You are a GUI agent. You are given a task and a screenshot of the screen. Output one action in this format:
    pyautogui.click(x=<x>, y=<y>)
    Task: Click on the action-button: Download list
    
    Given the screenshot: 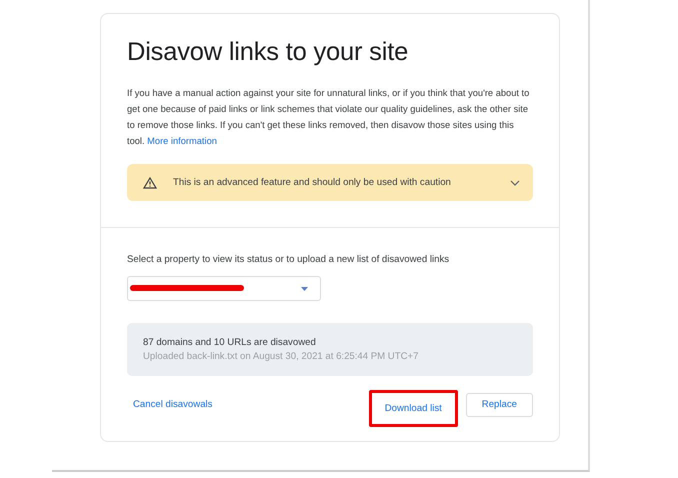 What is the action you would take?
    pyautogui.click(x=413, y=408)
    